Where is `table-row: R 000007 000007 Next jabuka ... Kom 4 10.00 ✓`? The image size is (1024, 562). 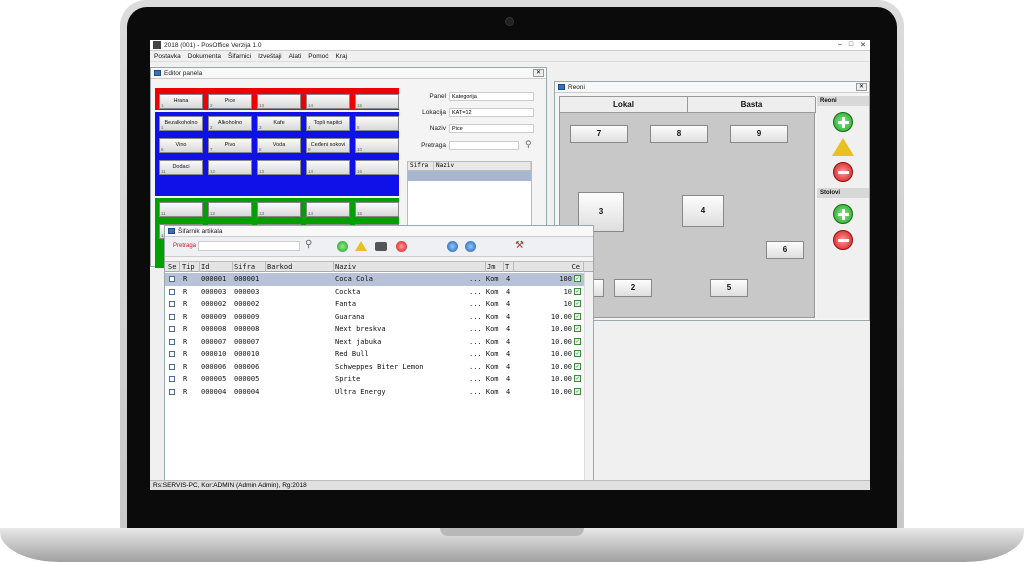
table-row: R 000007 000007 Next jabuka ... Kom 4 10.00 ✓ is located at coordinates (379, 342).